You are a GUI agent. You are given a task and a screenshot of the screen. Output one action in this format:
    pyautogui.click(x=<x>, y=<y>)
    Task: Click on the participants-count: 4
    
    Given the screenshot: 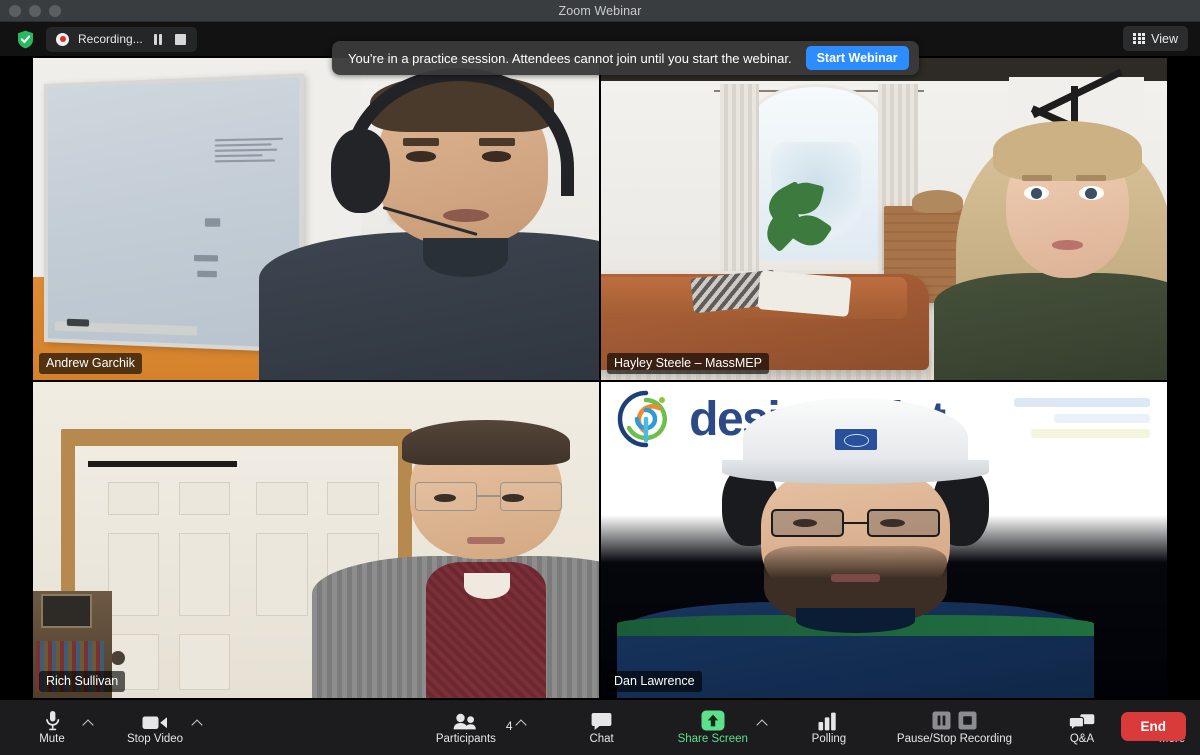 What is the action you would take?
    pyautogui.click(x=509, y=725)
    